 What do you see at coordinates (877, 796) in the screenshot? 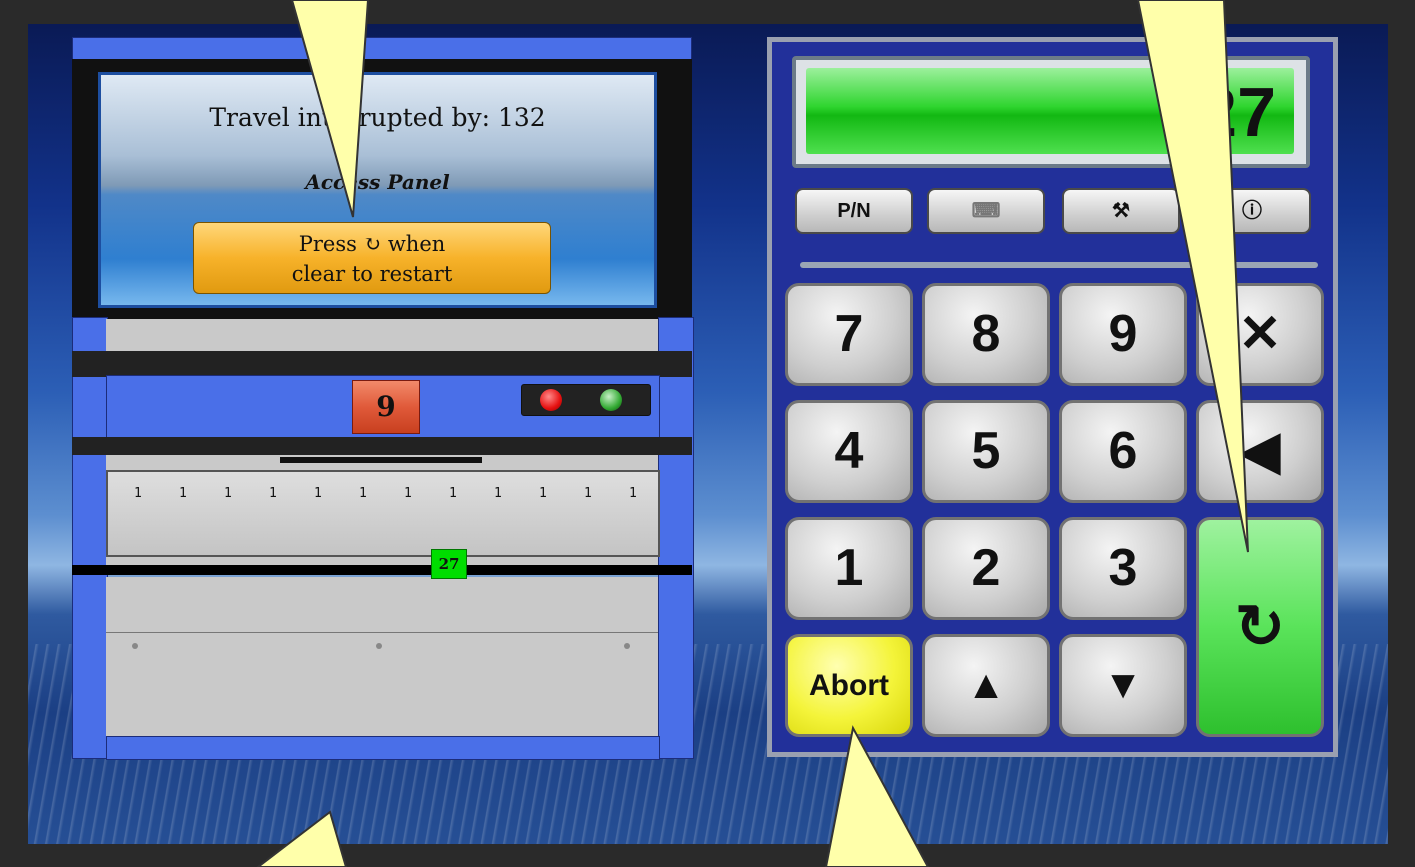
I see `callout-abort` at bounding box center [877, 796].